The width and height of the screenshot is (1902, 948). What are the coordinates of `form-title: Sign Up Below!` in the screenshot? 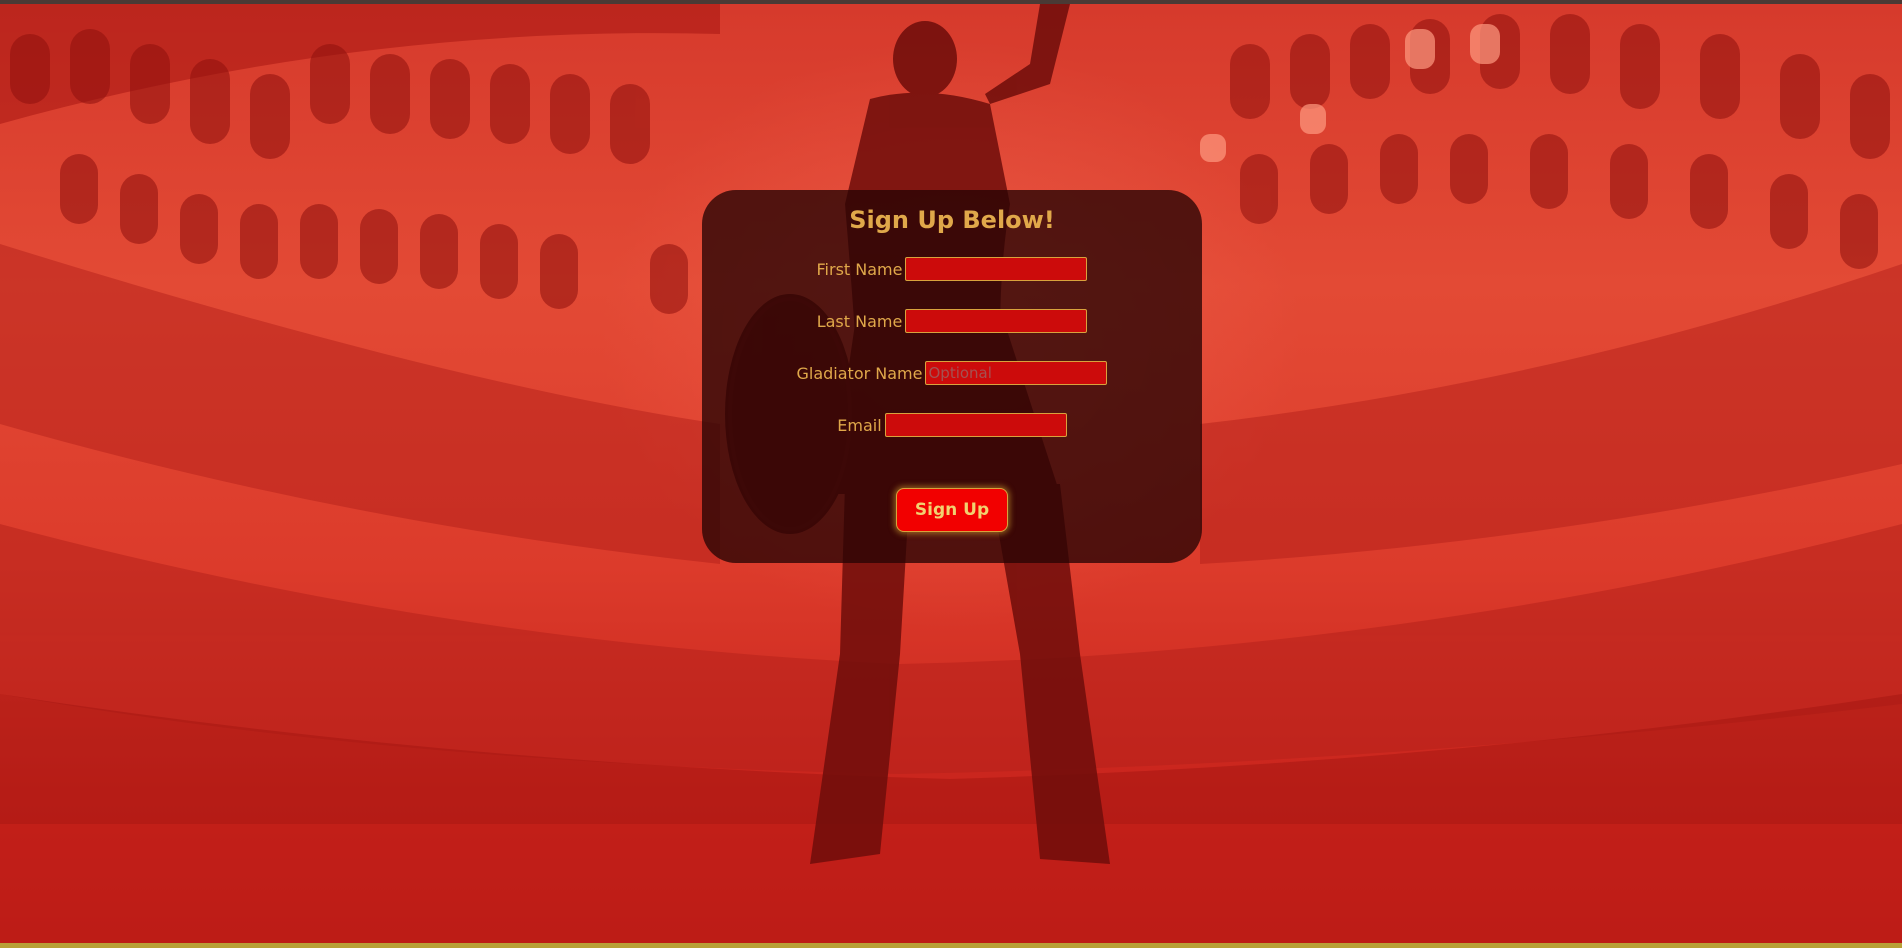 It's located at (952, 220).